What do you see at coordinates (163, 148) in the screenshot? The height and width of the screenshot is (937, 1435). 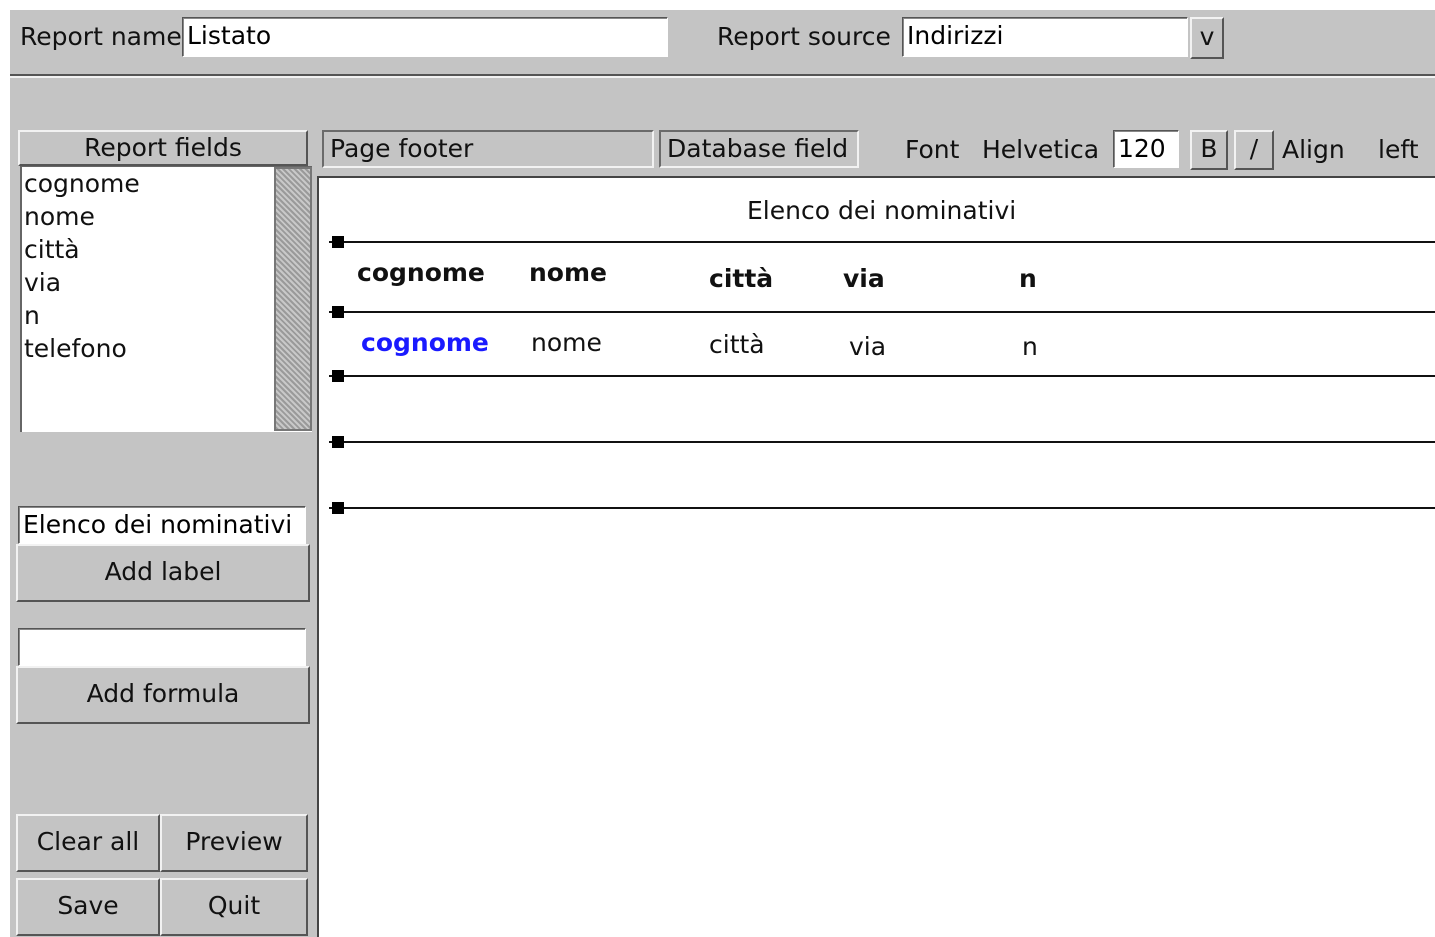 I see `report-fields-header: Report fields` at bounding box center [163, 148].